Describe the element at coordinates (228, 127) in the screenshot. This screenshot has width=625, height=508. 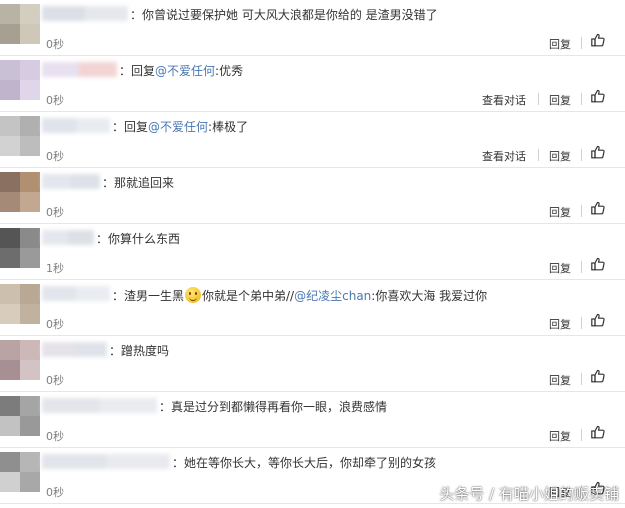
I see `comment-suffix: :棒极了` at that location.